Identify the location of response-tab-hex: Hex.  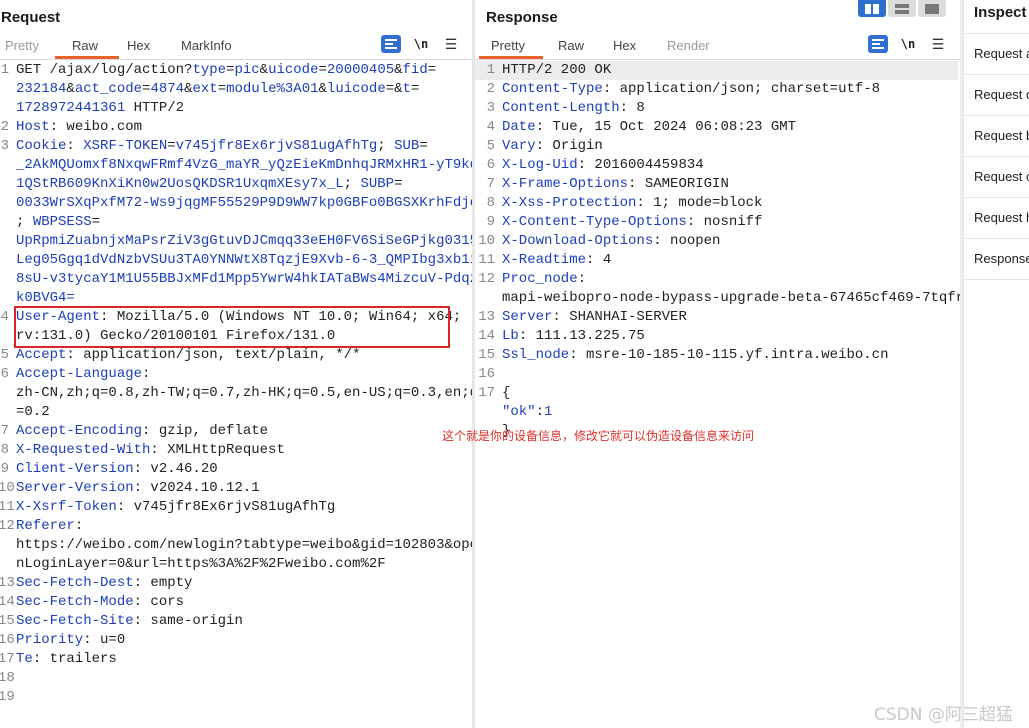
(624, 45).